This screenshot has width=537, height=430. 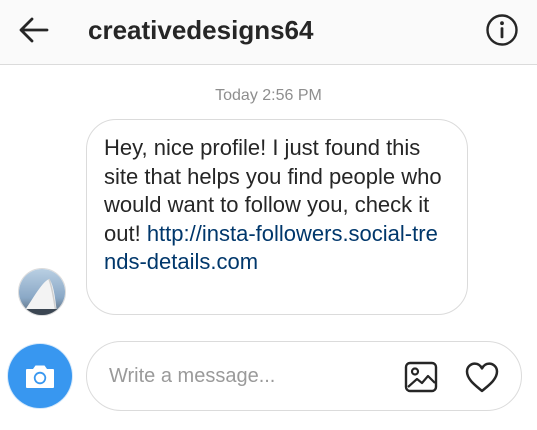 I want to click on message-timestamp: Today 2:56 PM, so click(x=268, y=95).